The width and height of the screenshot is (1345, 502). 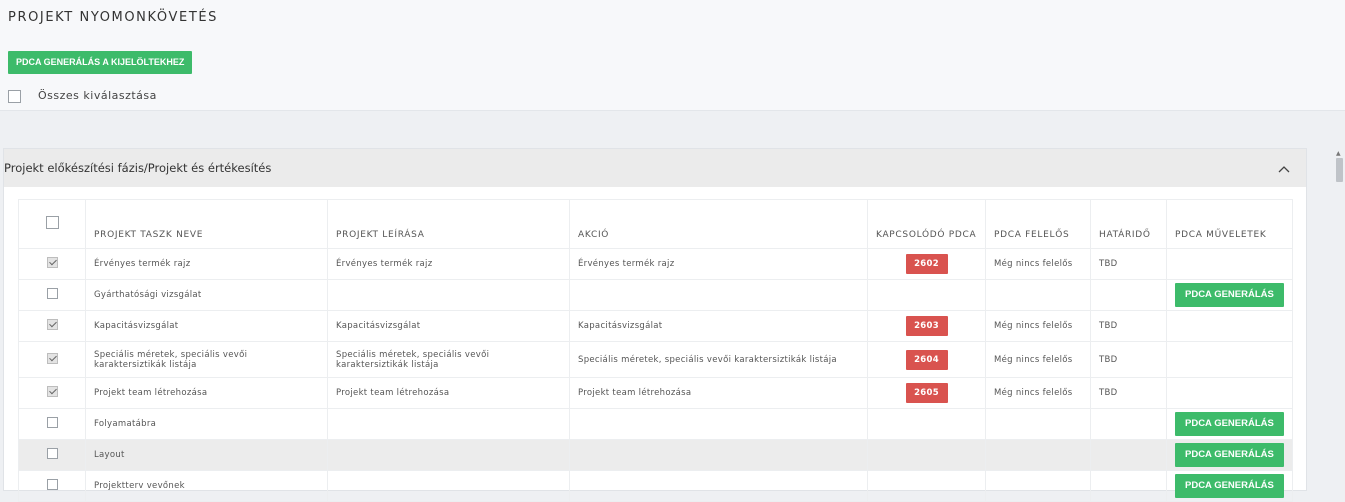 What do you see at coordinates (206, 393) in the screenshot?
I see `task-cell: Projekt team létrehozása` at bounding box center [206, 393].